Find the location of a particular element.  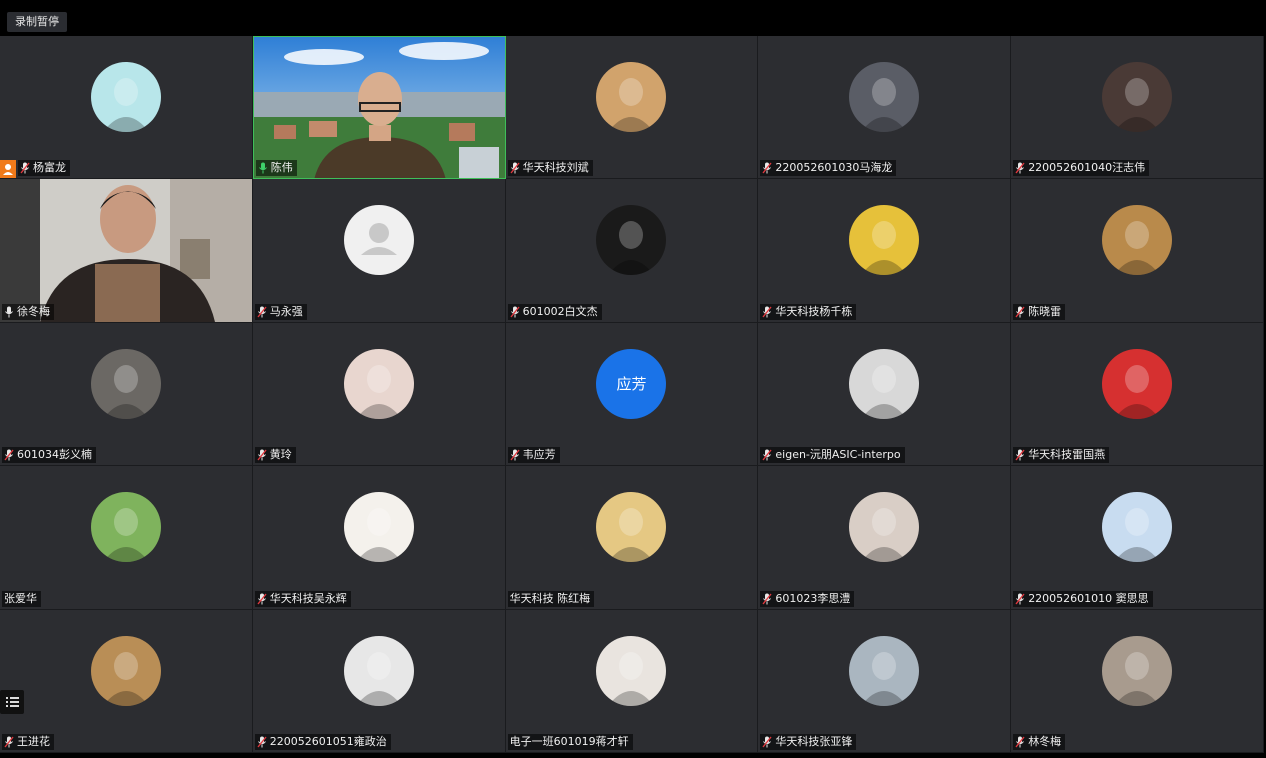

participant-tile: 马永强 is located at coordinates (379, 251).